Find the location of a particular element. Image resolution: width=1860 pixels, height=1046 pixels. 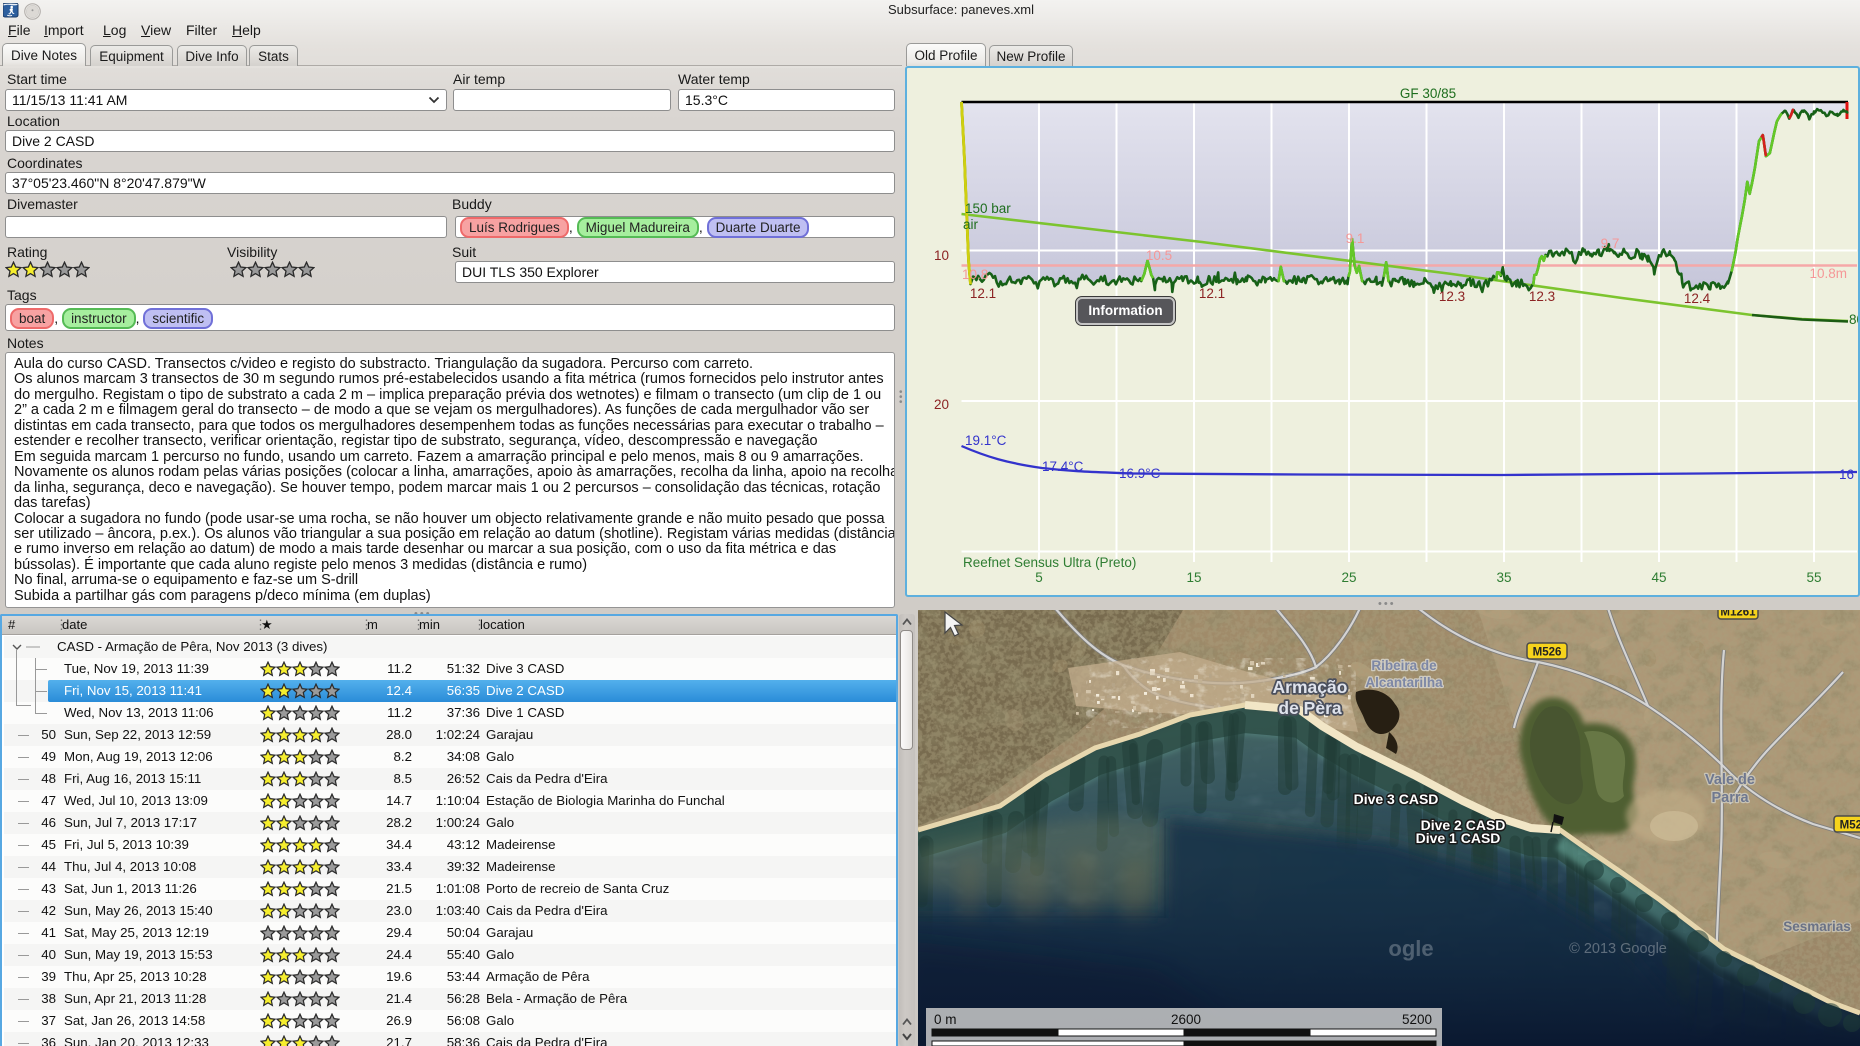

svg-text: 2600 is located at coordinates (1186, 1019).